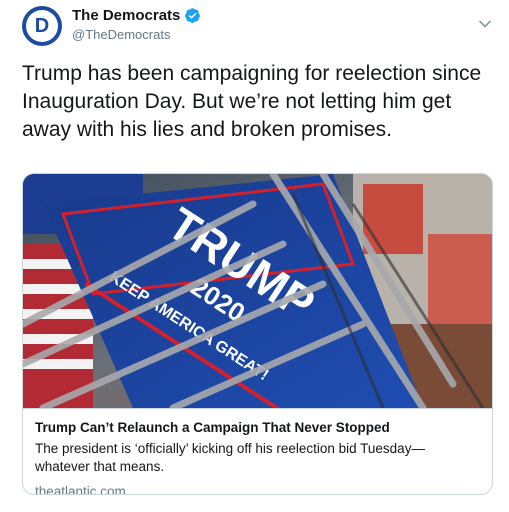  Describe the element at coordinates (257, 488) in the screenshot. I see `card-domain: theatlantic.com` at that location.